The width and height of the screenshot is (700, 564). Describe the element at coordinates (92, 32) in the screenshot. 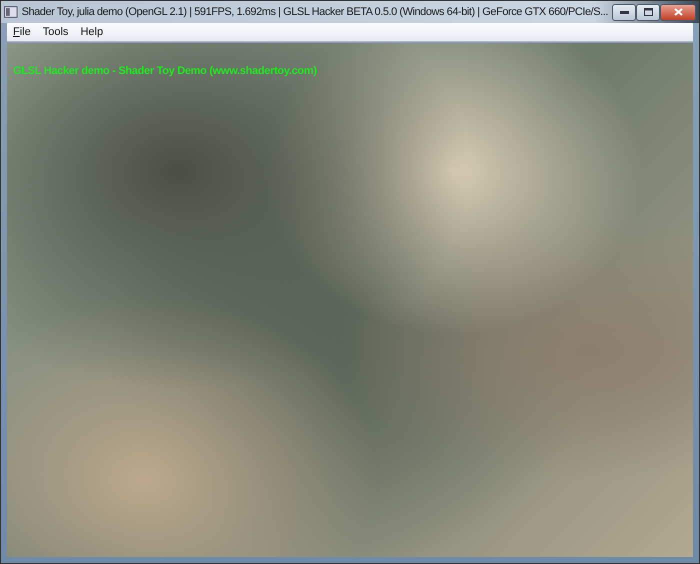

I see `menu-item: Help` at that location.